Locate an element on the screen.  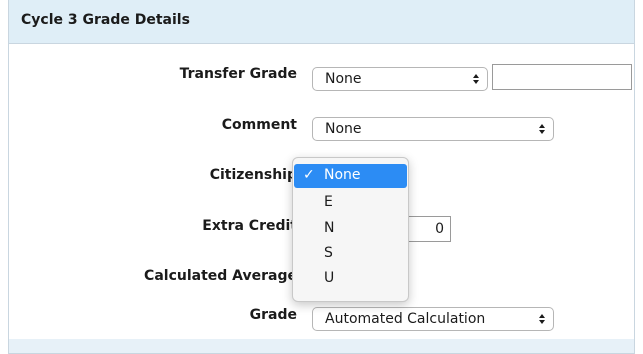
panel-title: Cycle 3 Grade Details is located at coordinates (105, 20).